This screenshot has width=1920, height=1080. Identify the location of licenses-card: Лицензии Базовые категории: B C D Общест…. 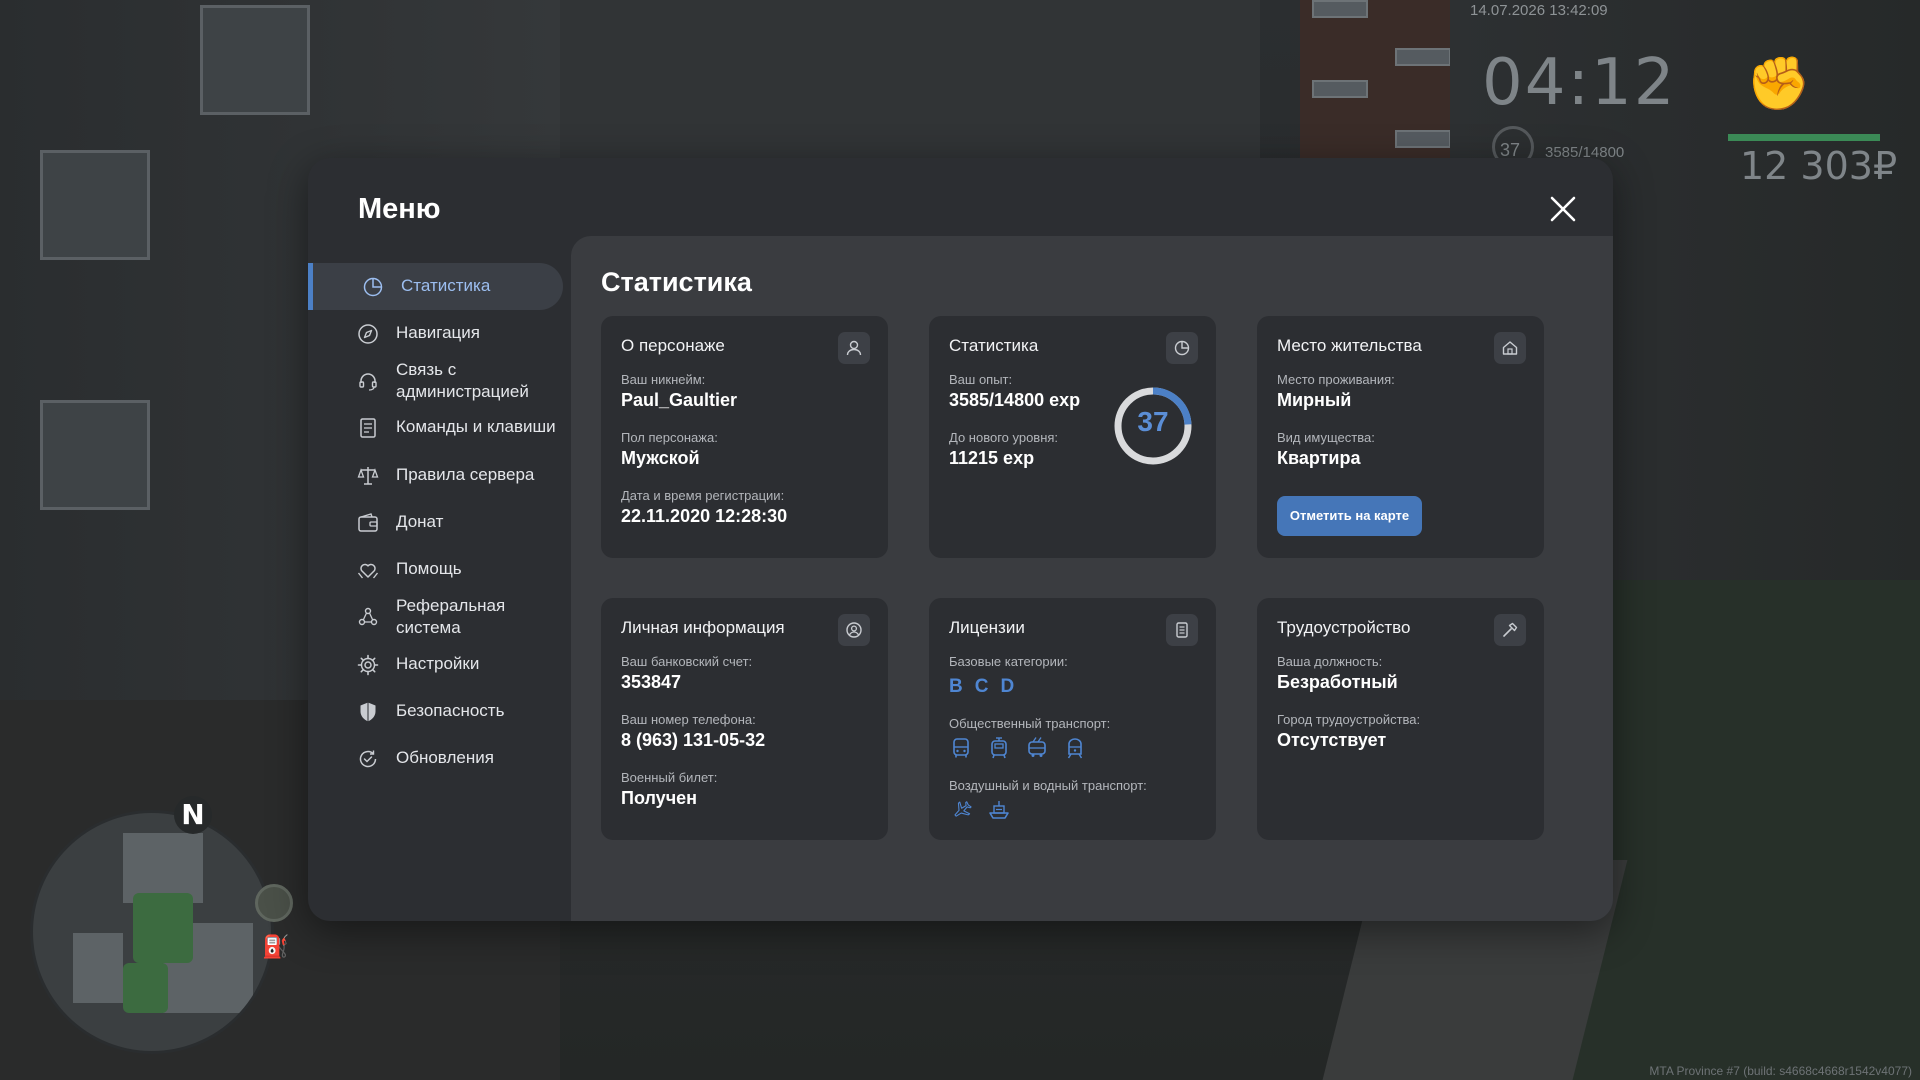
(1072, 719).